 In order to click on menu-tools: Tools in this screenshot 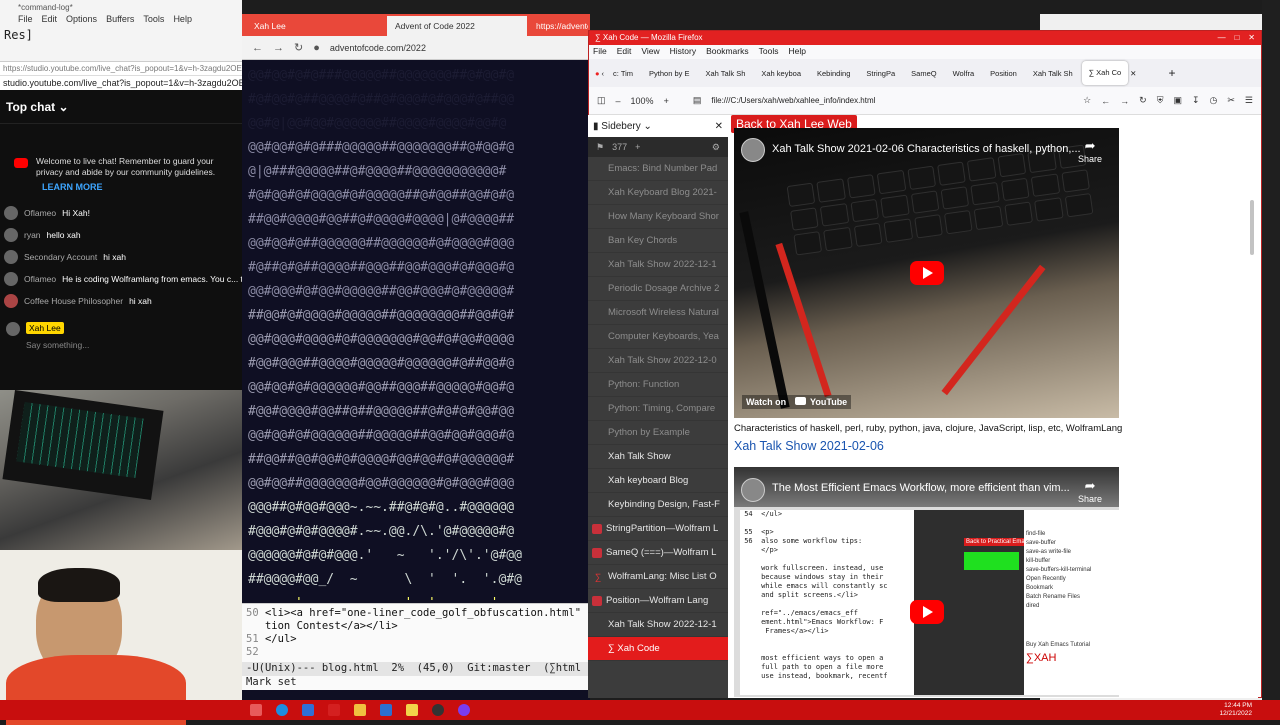, I will do `click(769, 52)`.